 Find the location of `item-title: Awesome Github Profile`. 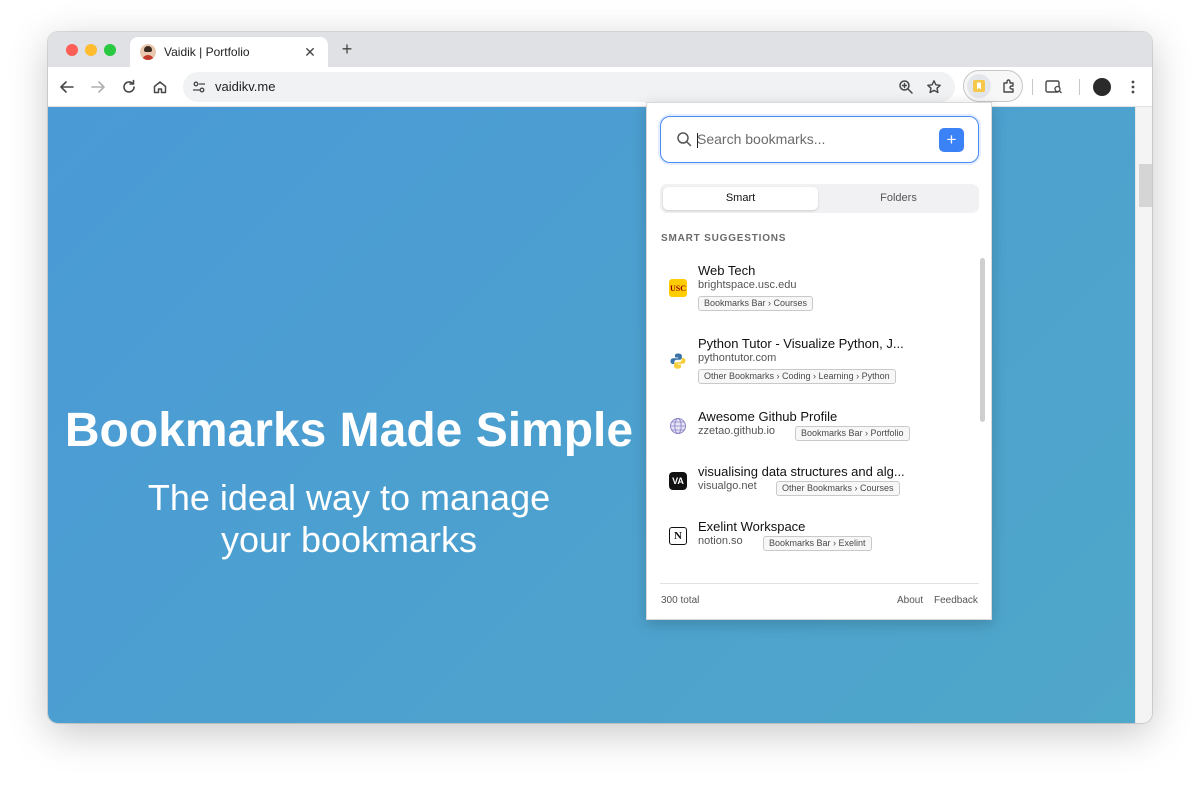

item-title: Awesome Github Profile is located at coordinates (768, 416).